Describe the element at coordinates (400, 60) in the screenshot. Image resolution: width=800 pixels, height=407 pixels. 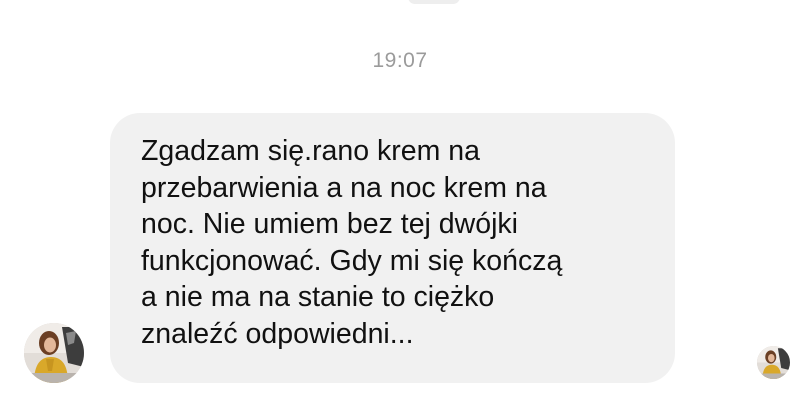
I see `message-timestamp: 19:07` at that location.